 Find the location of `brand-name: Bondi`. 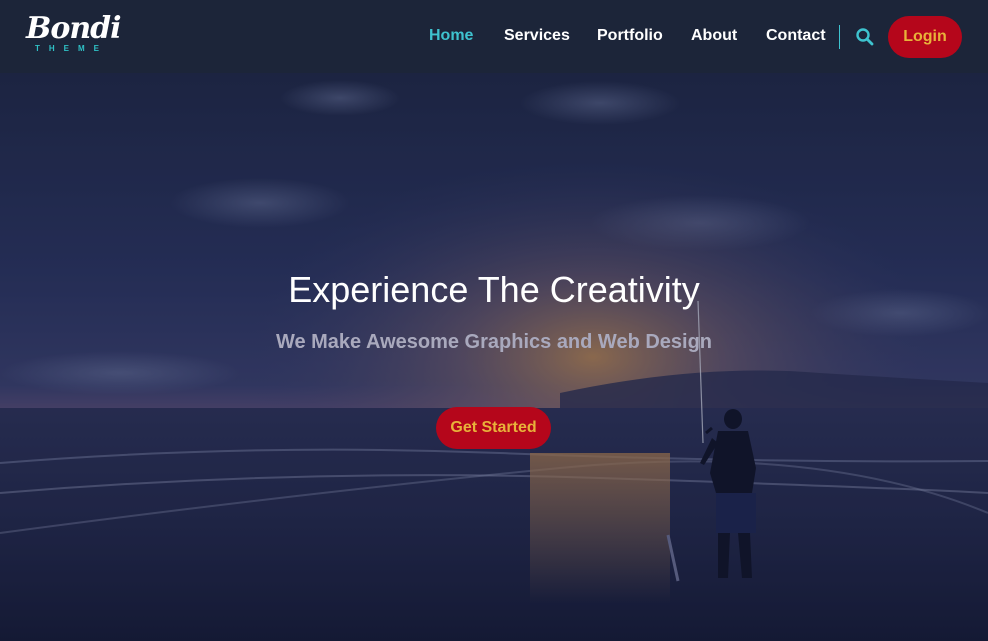

brand-name: Bondi is located at coordinates (74, 28).